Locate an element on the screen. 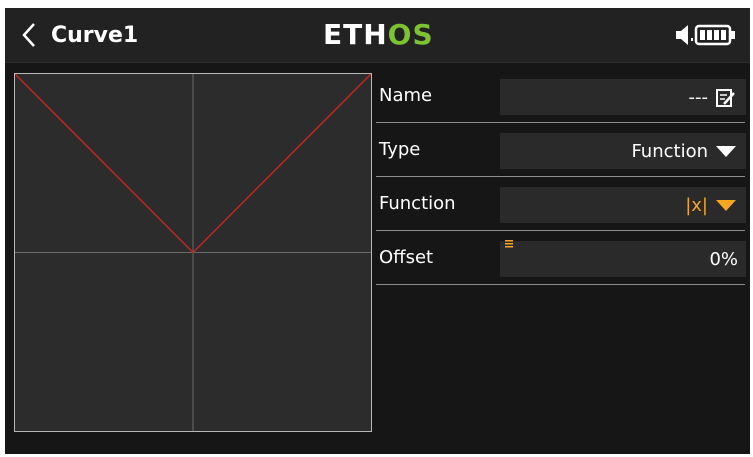  function-value: |x| is located at coordinates (696, 205).